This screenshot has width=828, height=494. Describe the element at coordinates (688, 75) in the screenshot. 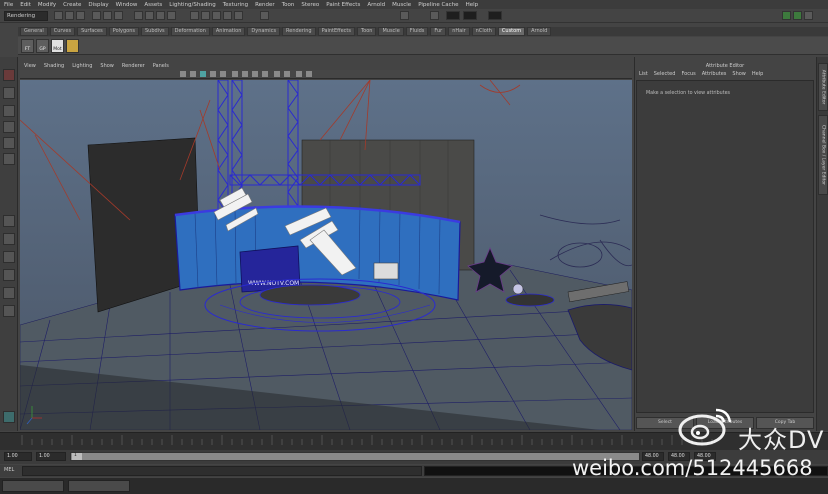

I see `attr-menu-focus: Focus` at that location.